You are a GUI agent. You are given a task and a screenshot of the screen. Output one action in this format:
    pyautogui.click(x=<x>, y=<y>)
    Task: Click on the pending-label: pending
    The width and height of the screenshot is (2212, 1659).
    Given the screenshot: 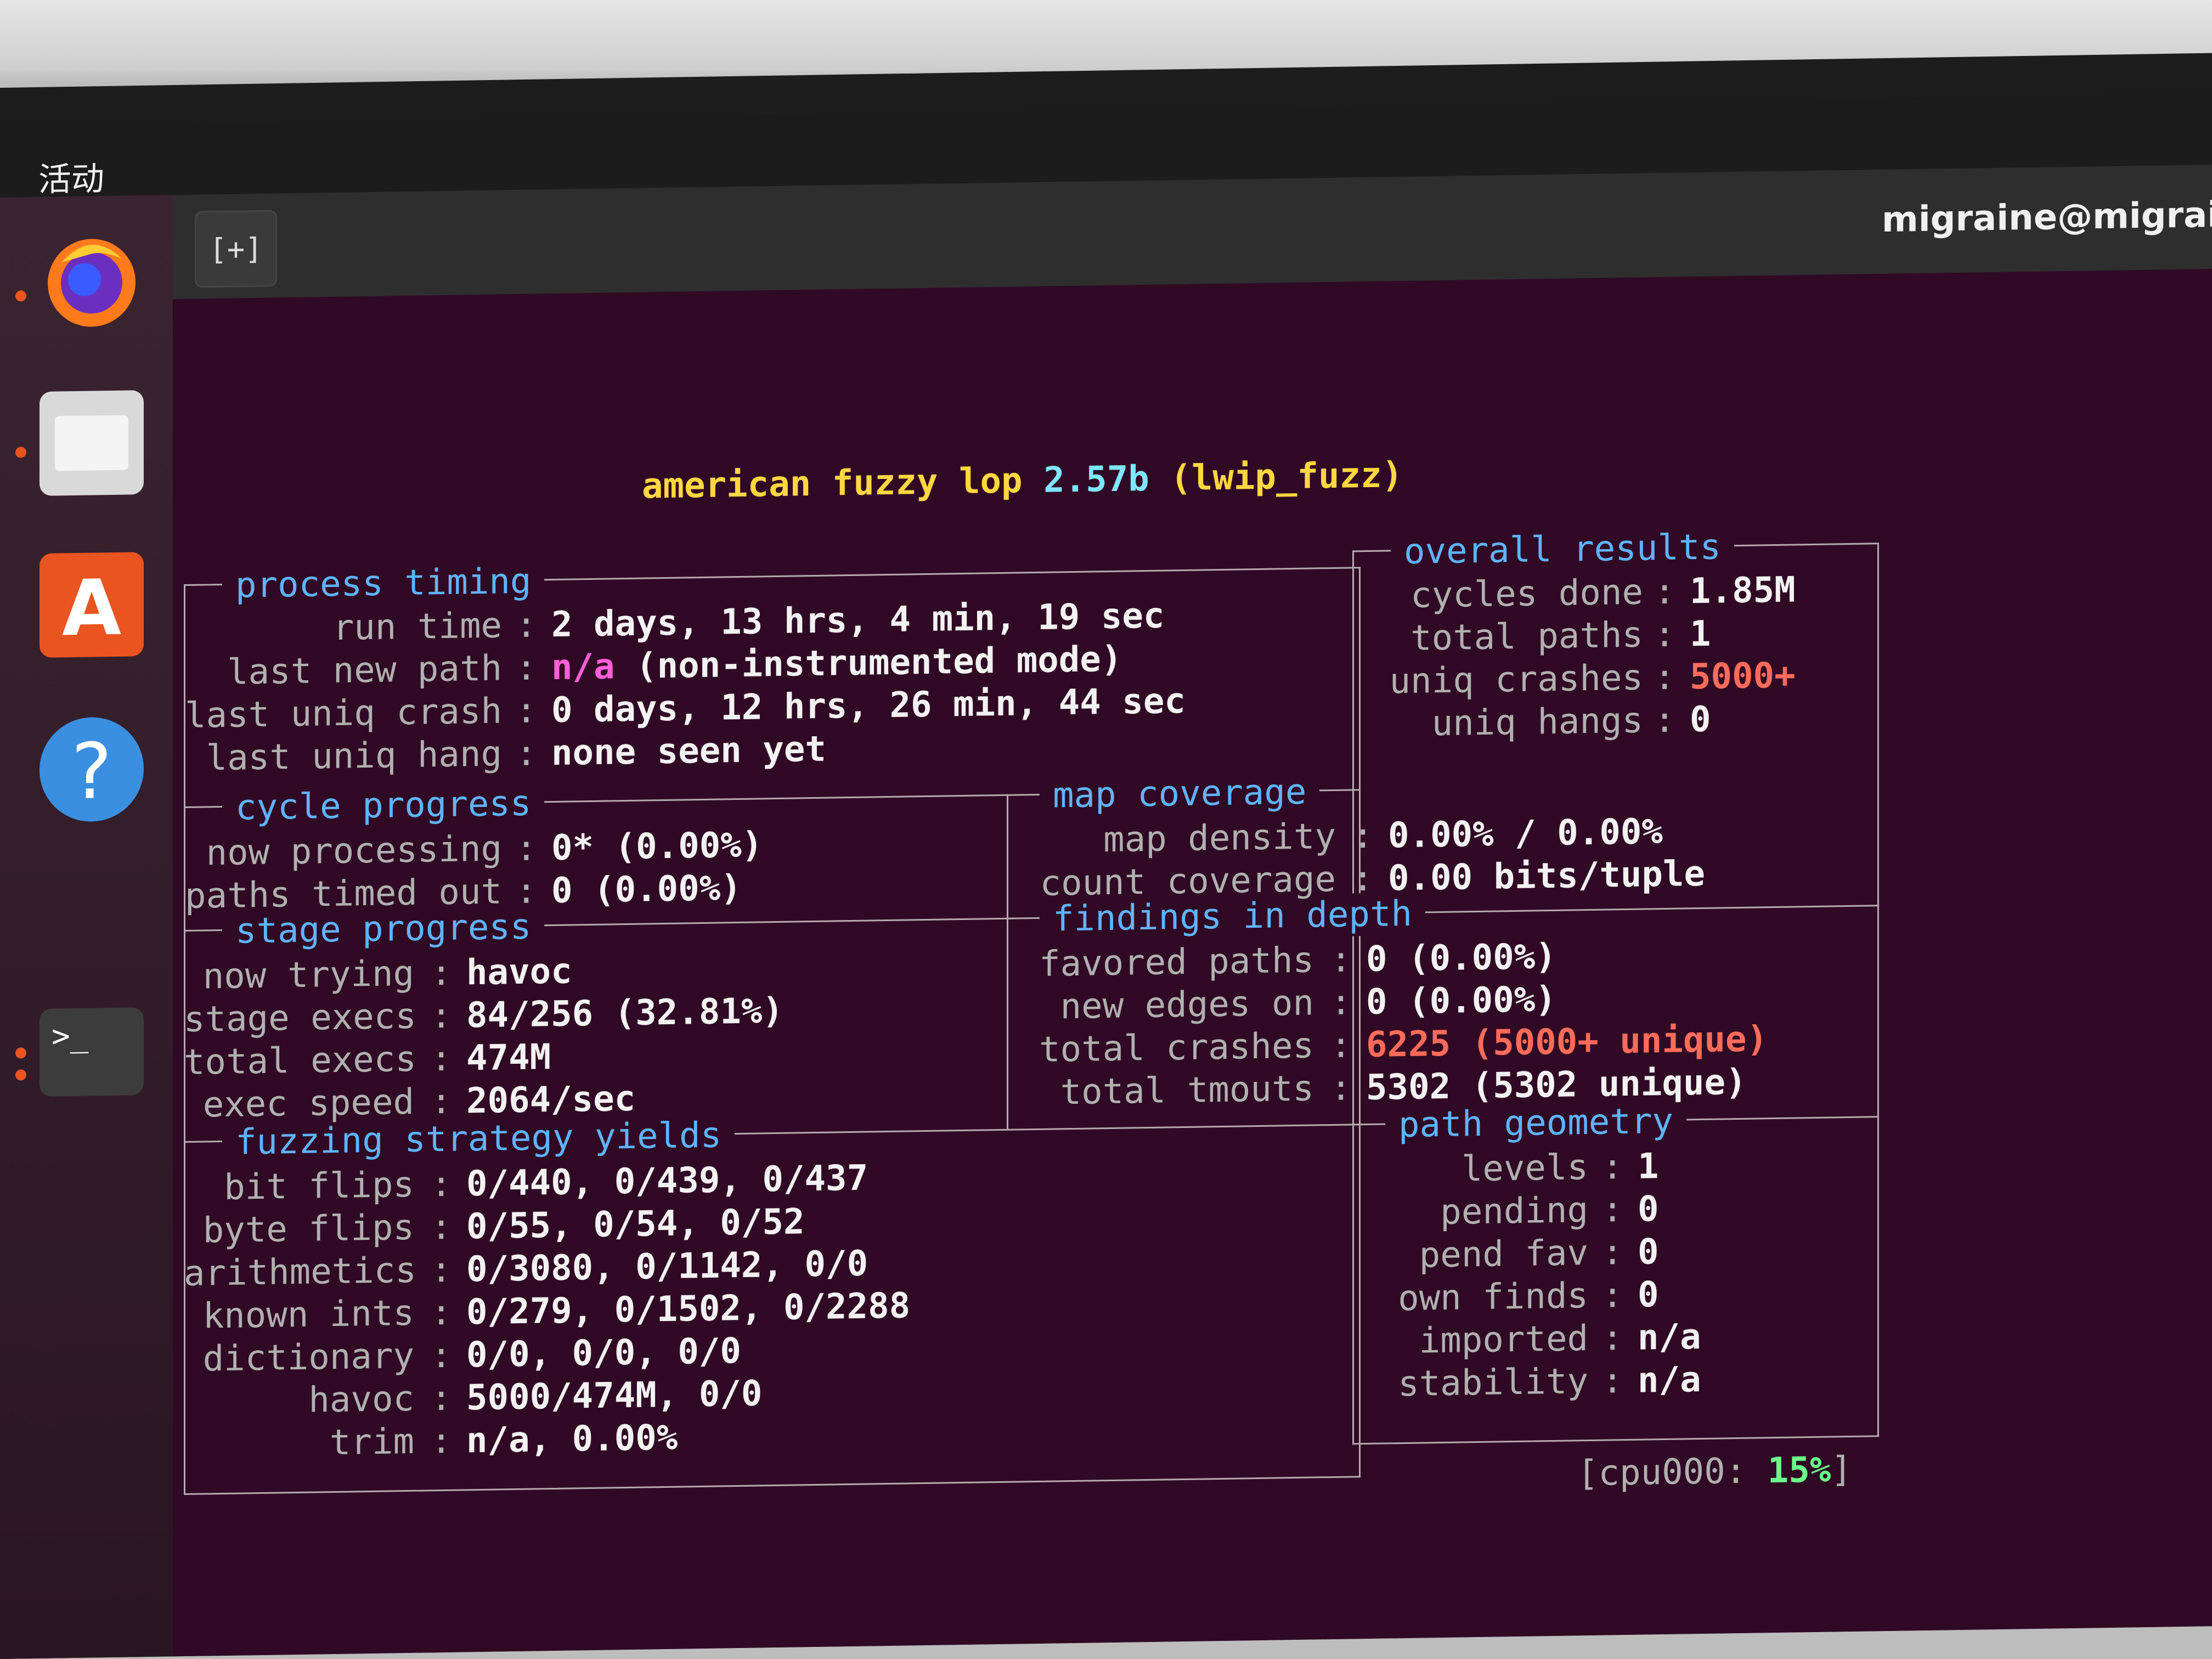 What is the action you would take?
    pyautogui.click(x=1514, y=1211)
    